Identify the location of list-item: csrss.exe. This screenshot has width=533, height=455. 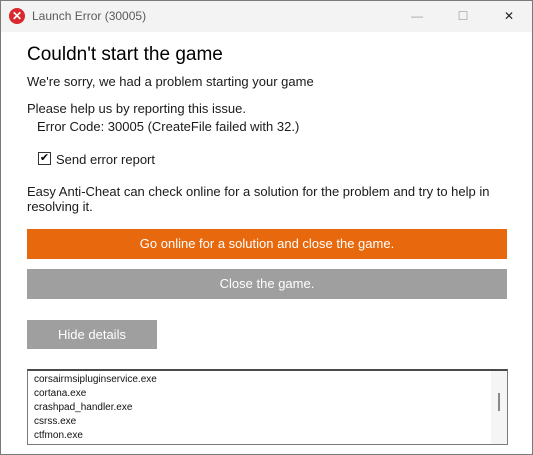
(55, 421).